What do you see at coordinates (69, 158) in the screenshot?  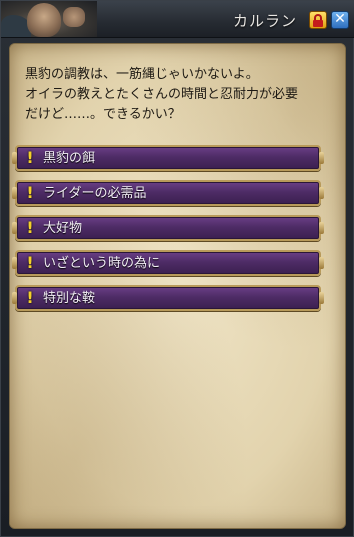 I see `quest-option-label: 黒豹の餌` at bounding box center [69, 158].